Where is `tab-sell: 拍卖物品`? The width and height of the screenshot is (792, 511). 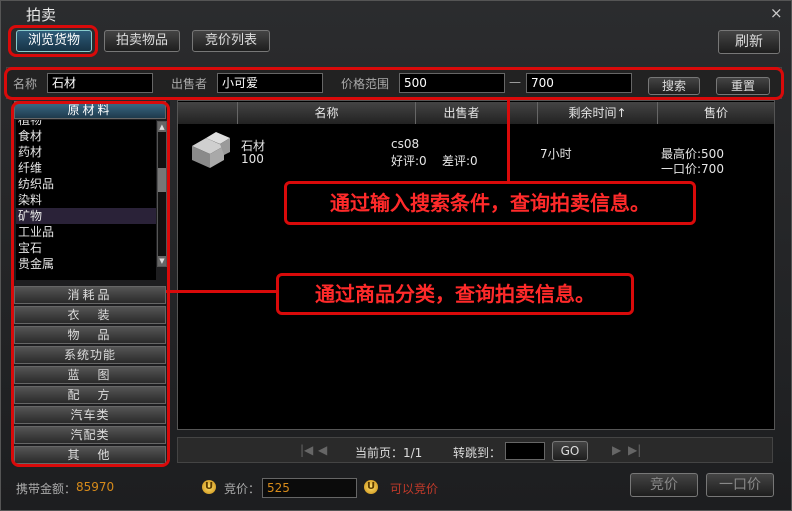 tab-sell: 拍卖物品 is located at coordinates (142, 41).